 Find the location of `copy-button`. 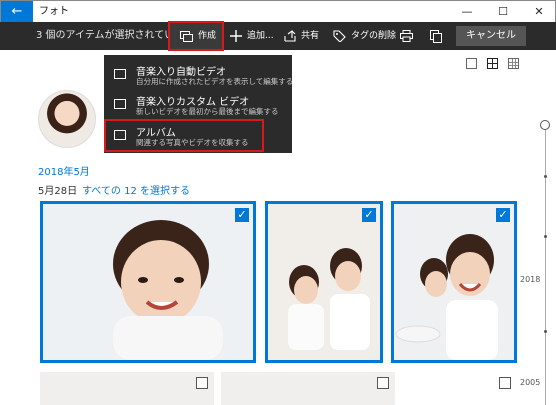

copy-button is located at coordinates (436, 36).